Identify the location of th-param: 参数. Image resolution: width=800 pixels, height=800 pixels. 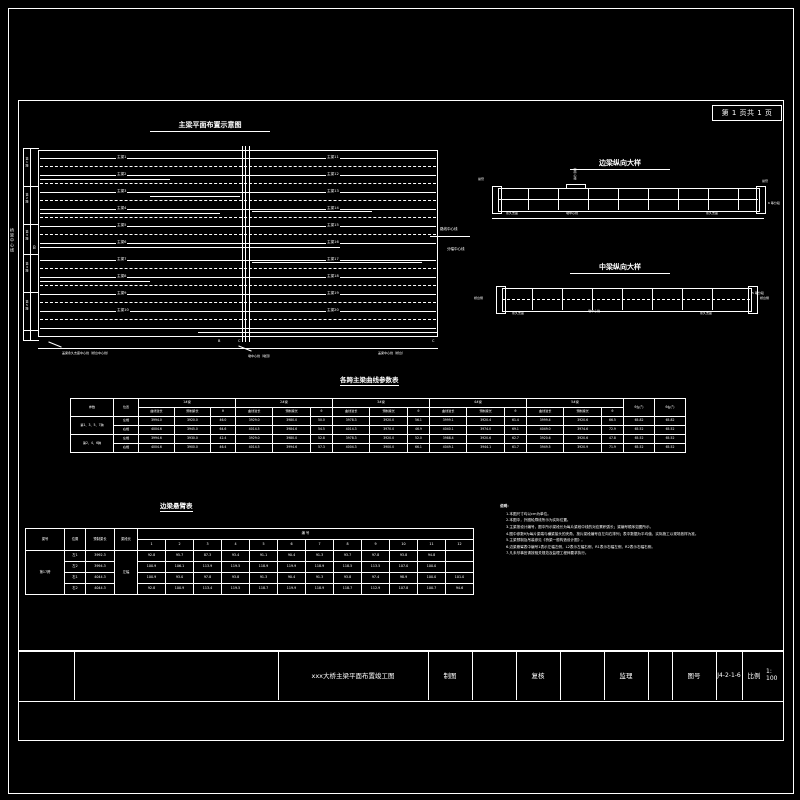
(92, 407).